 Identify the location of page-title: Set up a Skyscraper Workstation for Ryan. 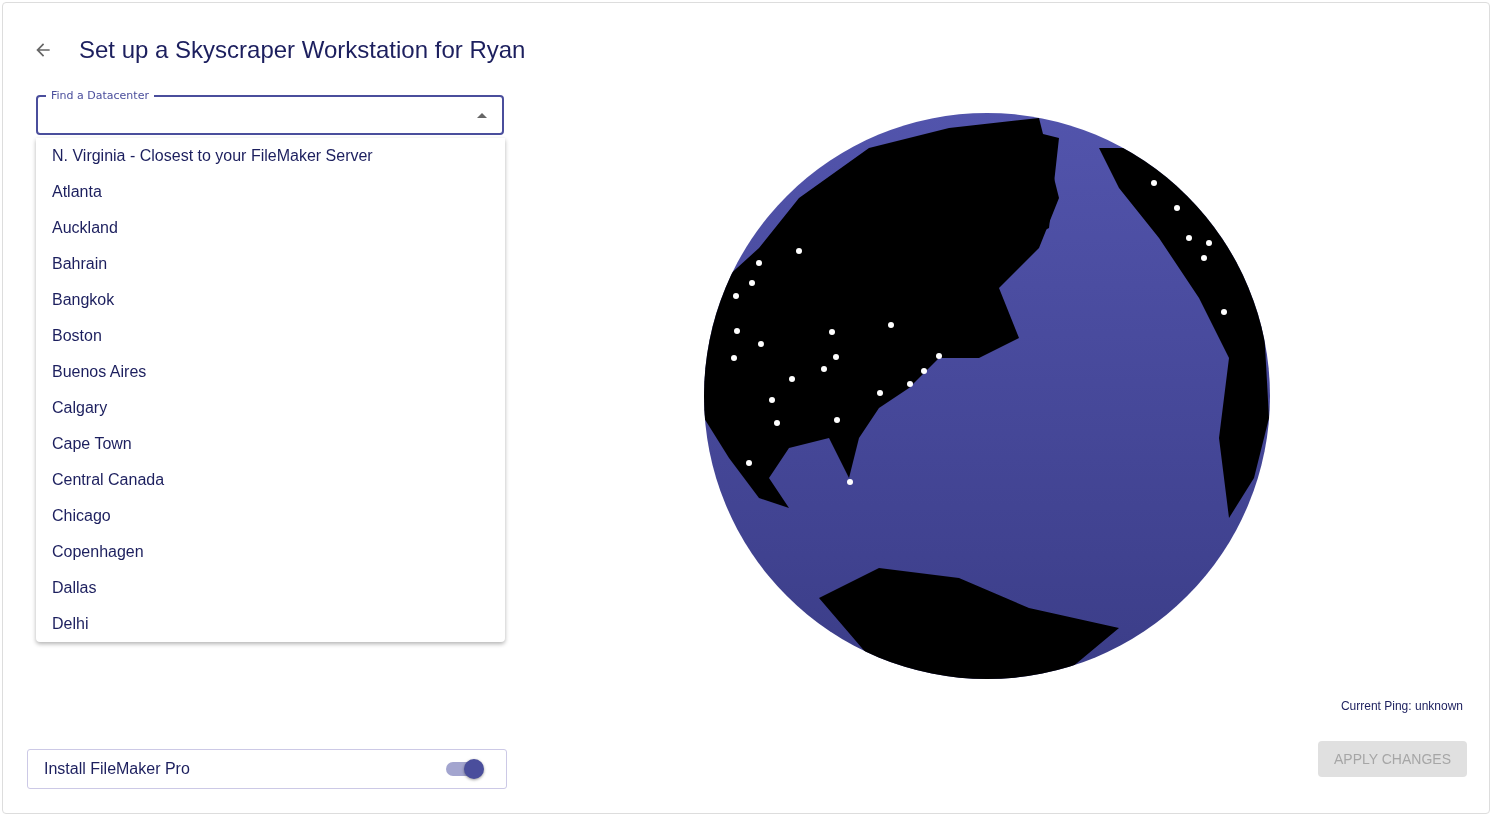
(302, 50).